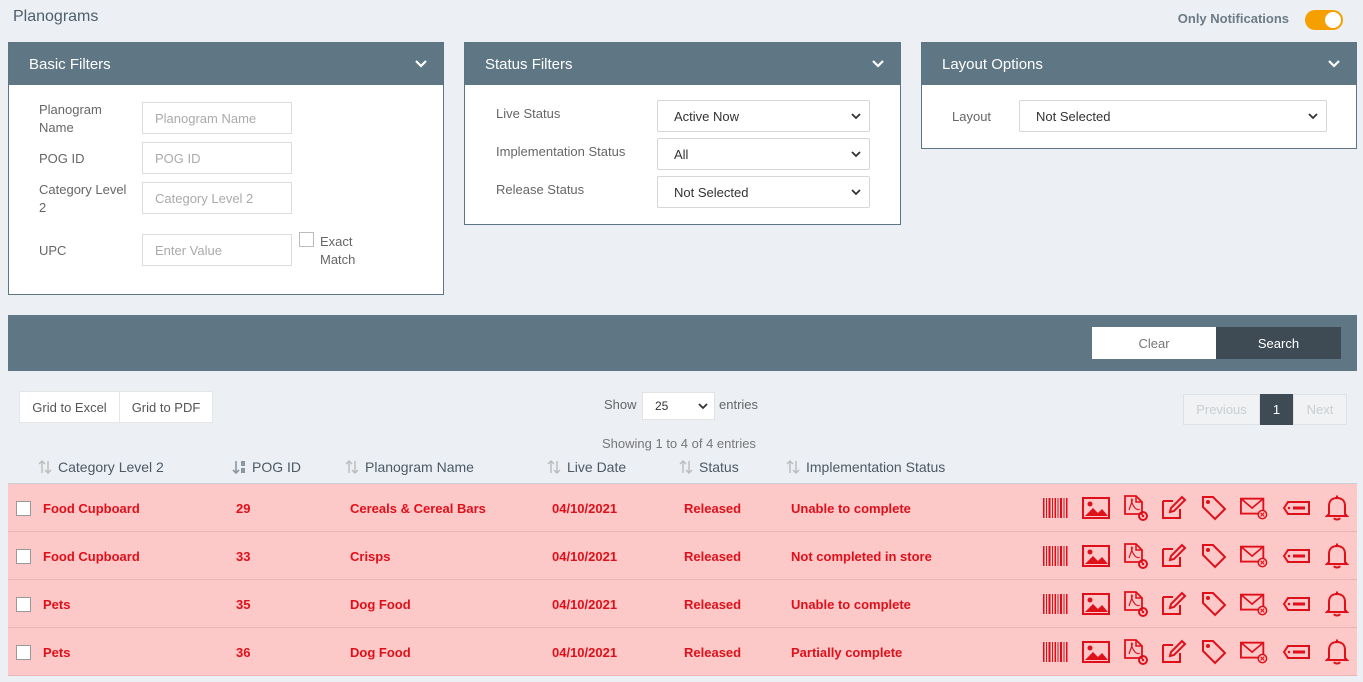  What do you see at coordinates (1233, 18) in the screenshot?
I see `only-notifications-label: Only Notifications` at bounding box center [1233, 18].